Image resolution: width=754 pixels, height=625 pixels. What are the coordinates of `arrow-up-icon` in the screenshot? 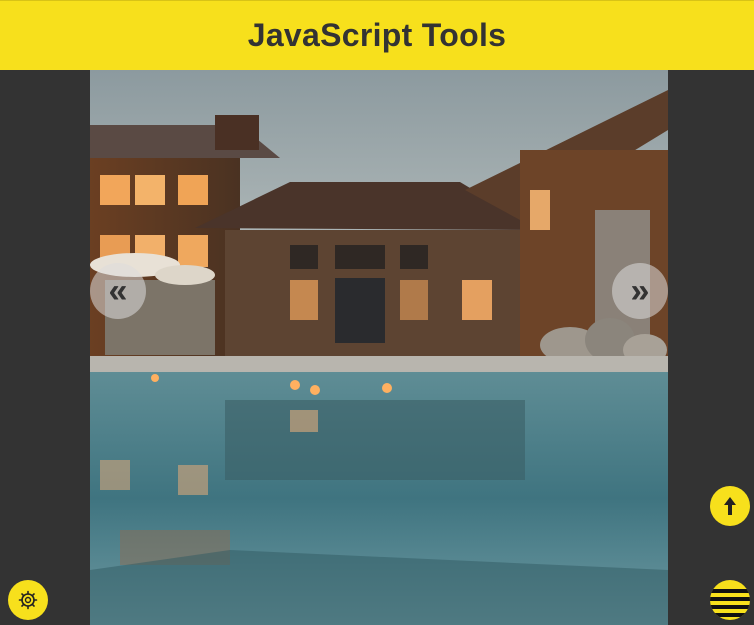 It's located at (730, 506).